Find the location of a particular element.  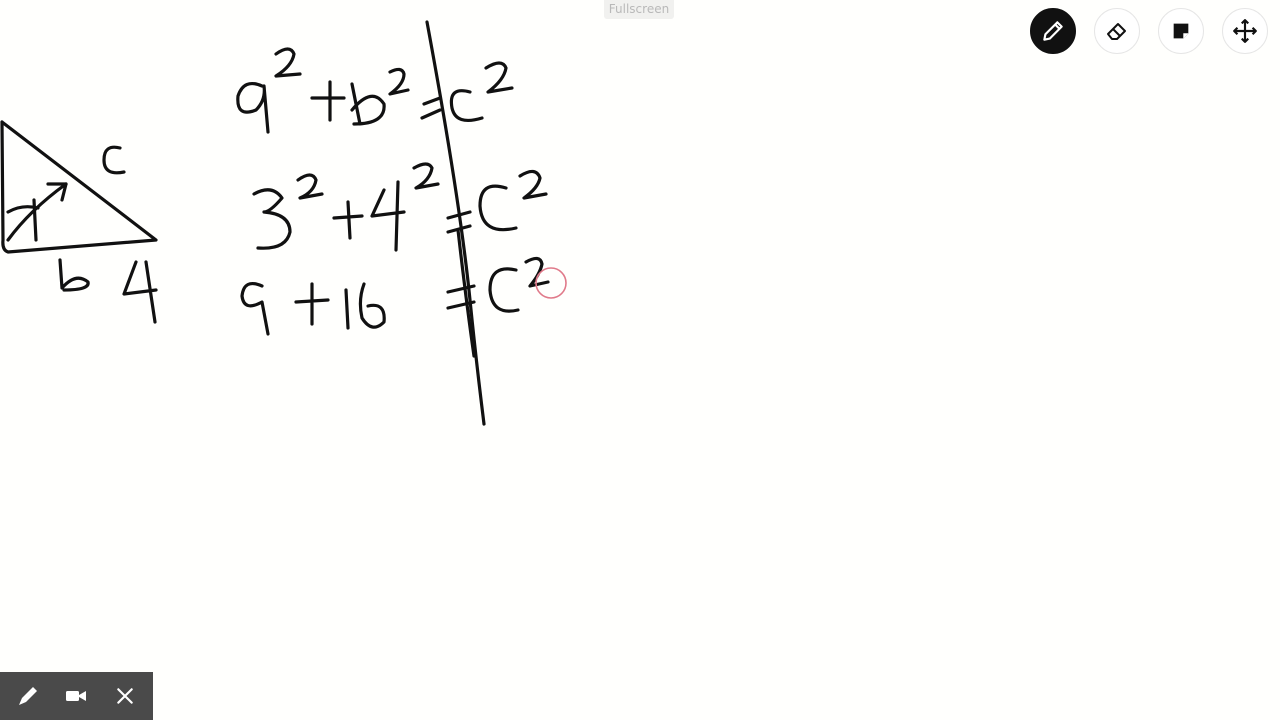

draw-button is located at coordinates (28, 696).